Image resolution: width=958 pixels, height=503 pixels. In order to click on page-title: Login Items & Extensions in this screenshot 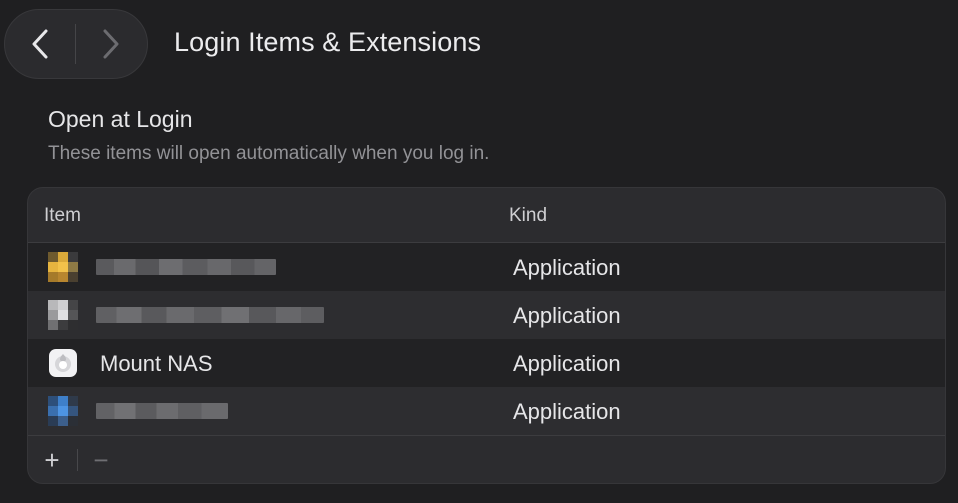, I will do `click(328, 42)`.